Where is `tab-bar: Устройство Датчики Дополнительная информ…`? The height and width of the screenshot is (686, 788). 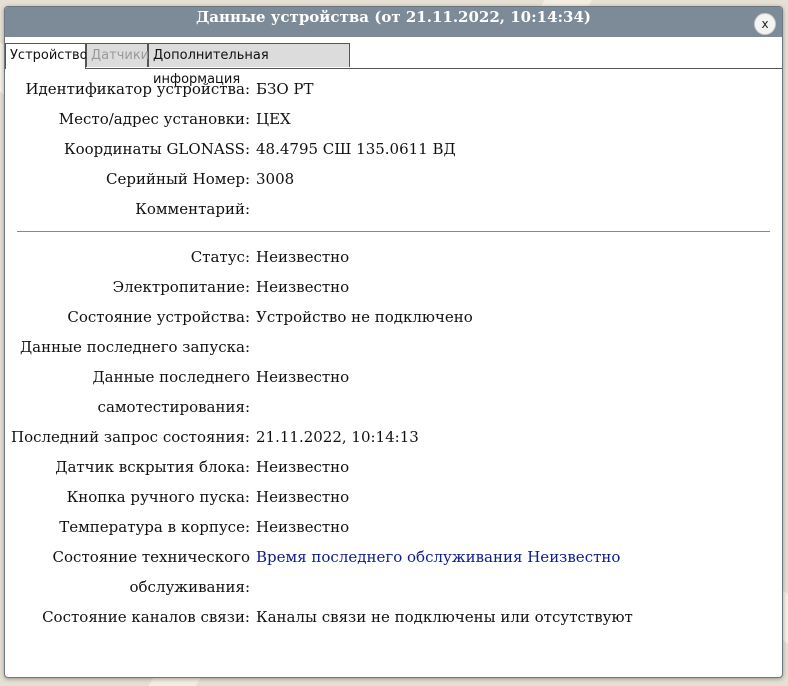 tab-bar: Устройство Датчики Дополнительная информ… is located at coordinates (393, 65).